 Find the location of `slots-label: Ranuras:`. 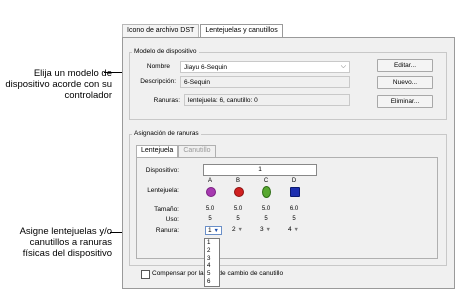

slots-label: Ranuras: is located at coordinates (166, 100).